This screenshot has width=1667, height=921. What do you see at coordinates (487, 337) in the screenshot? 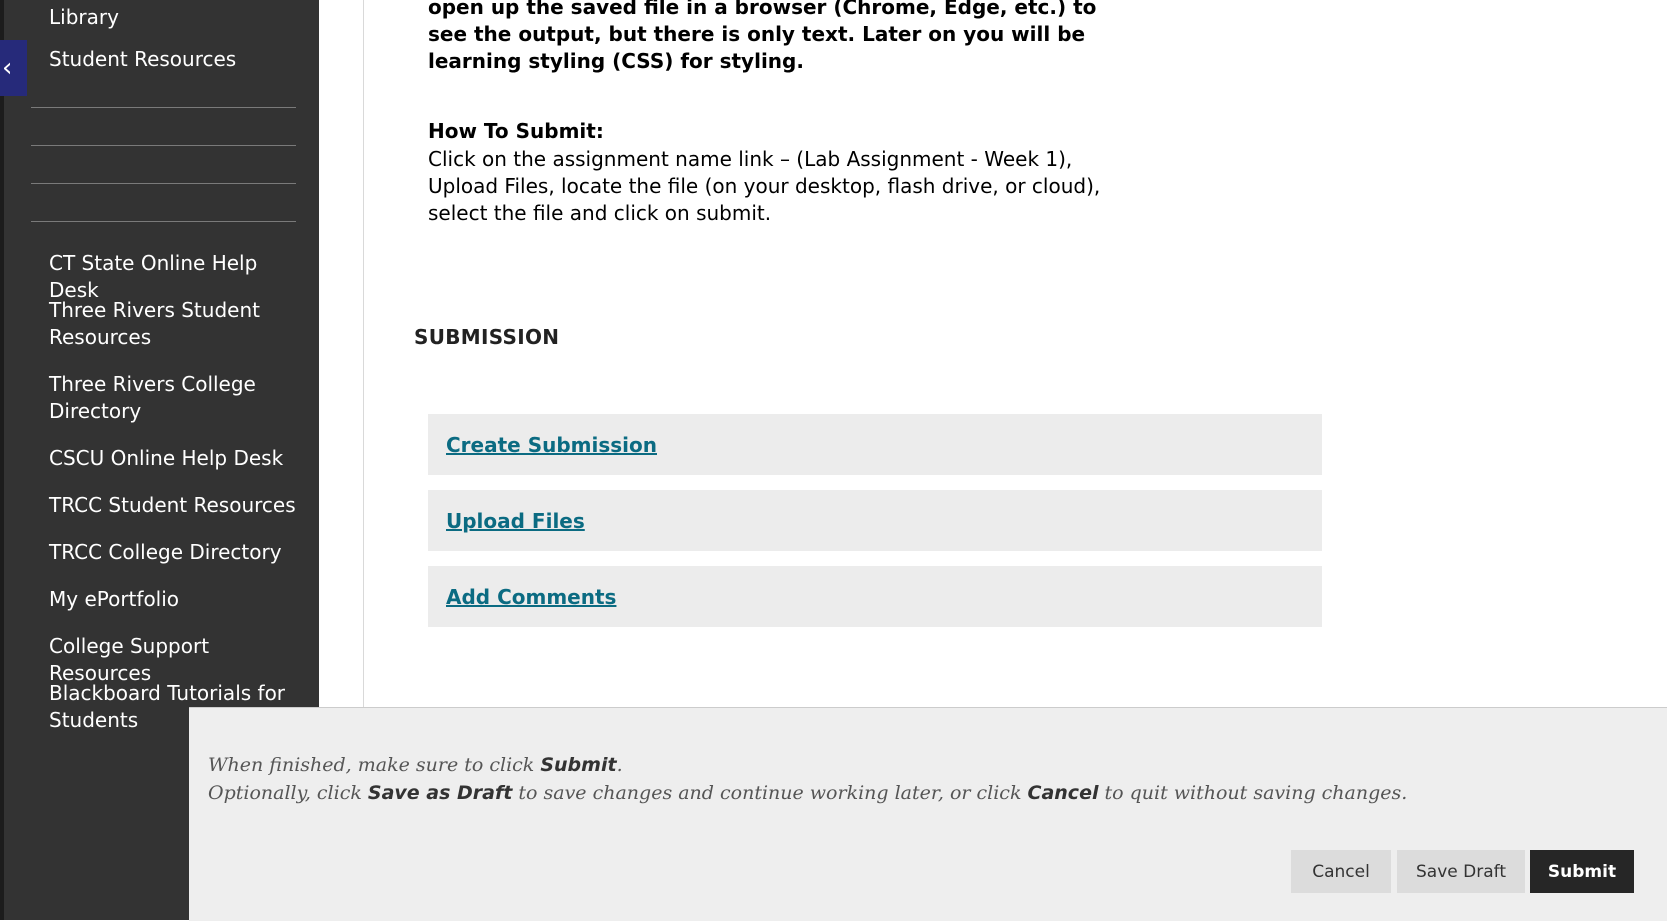
I see `submission-heading: SUBMISSION` at bounding box center [487, 337].